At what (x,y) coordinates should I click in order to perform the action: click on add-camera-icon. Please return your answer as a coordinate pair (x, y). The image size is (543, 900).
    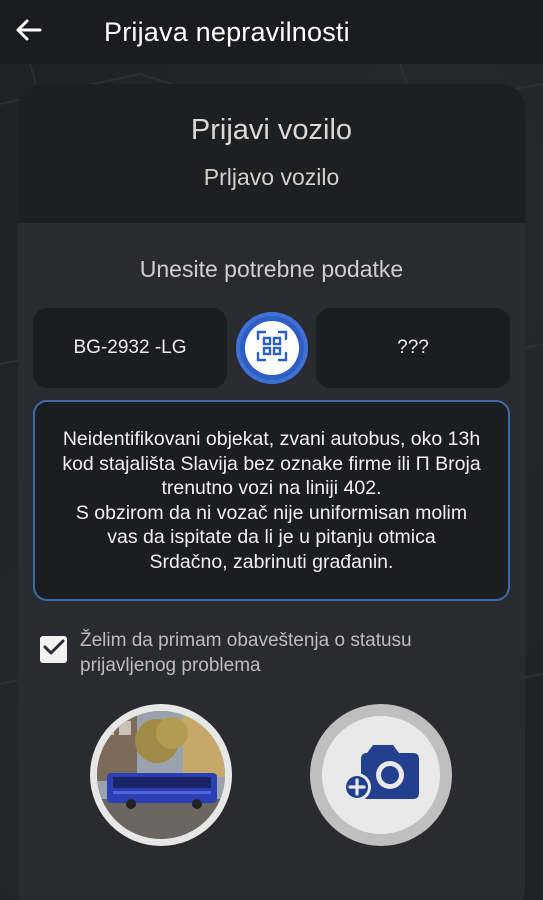
    Looking at the image, I should click on (381, 775).